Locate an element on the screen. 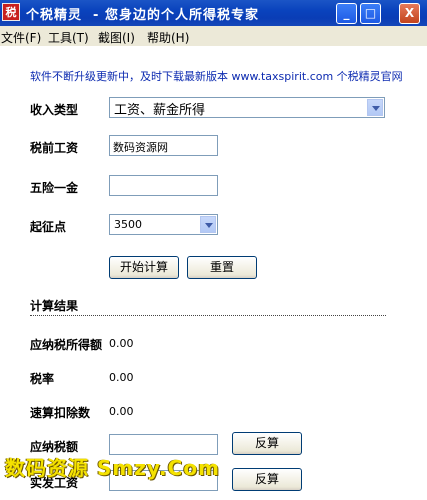 The height and width of the screenshot is (500, 427). quick-deduction-label: 速算扣除数 is located at coordinates (60, 413).